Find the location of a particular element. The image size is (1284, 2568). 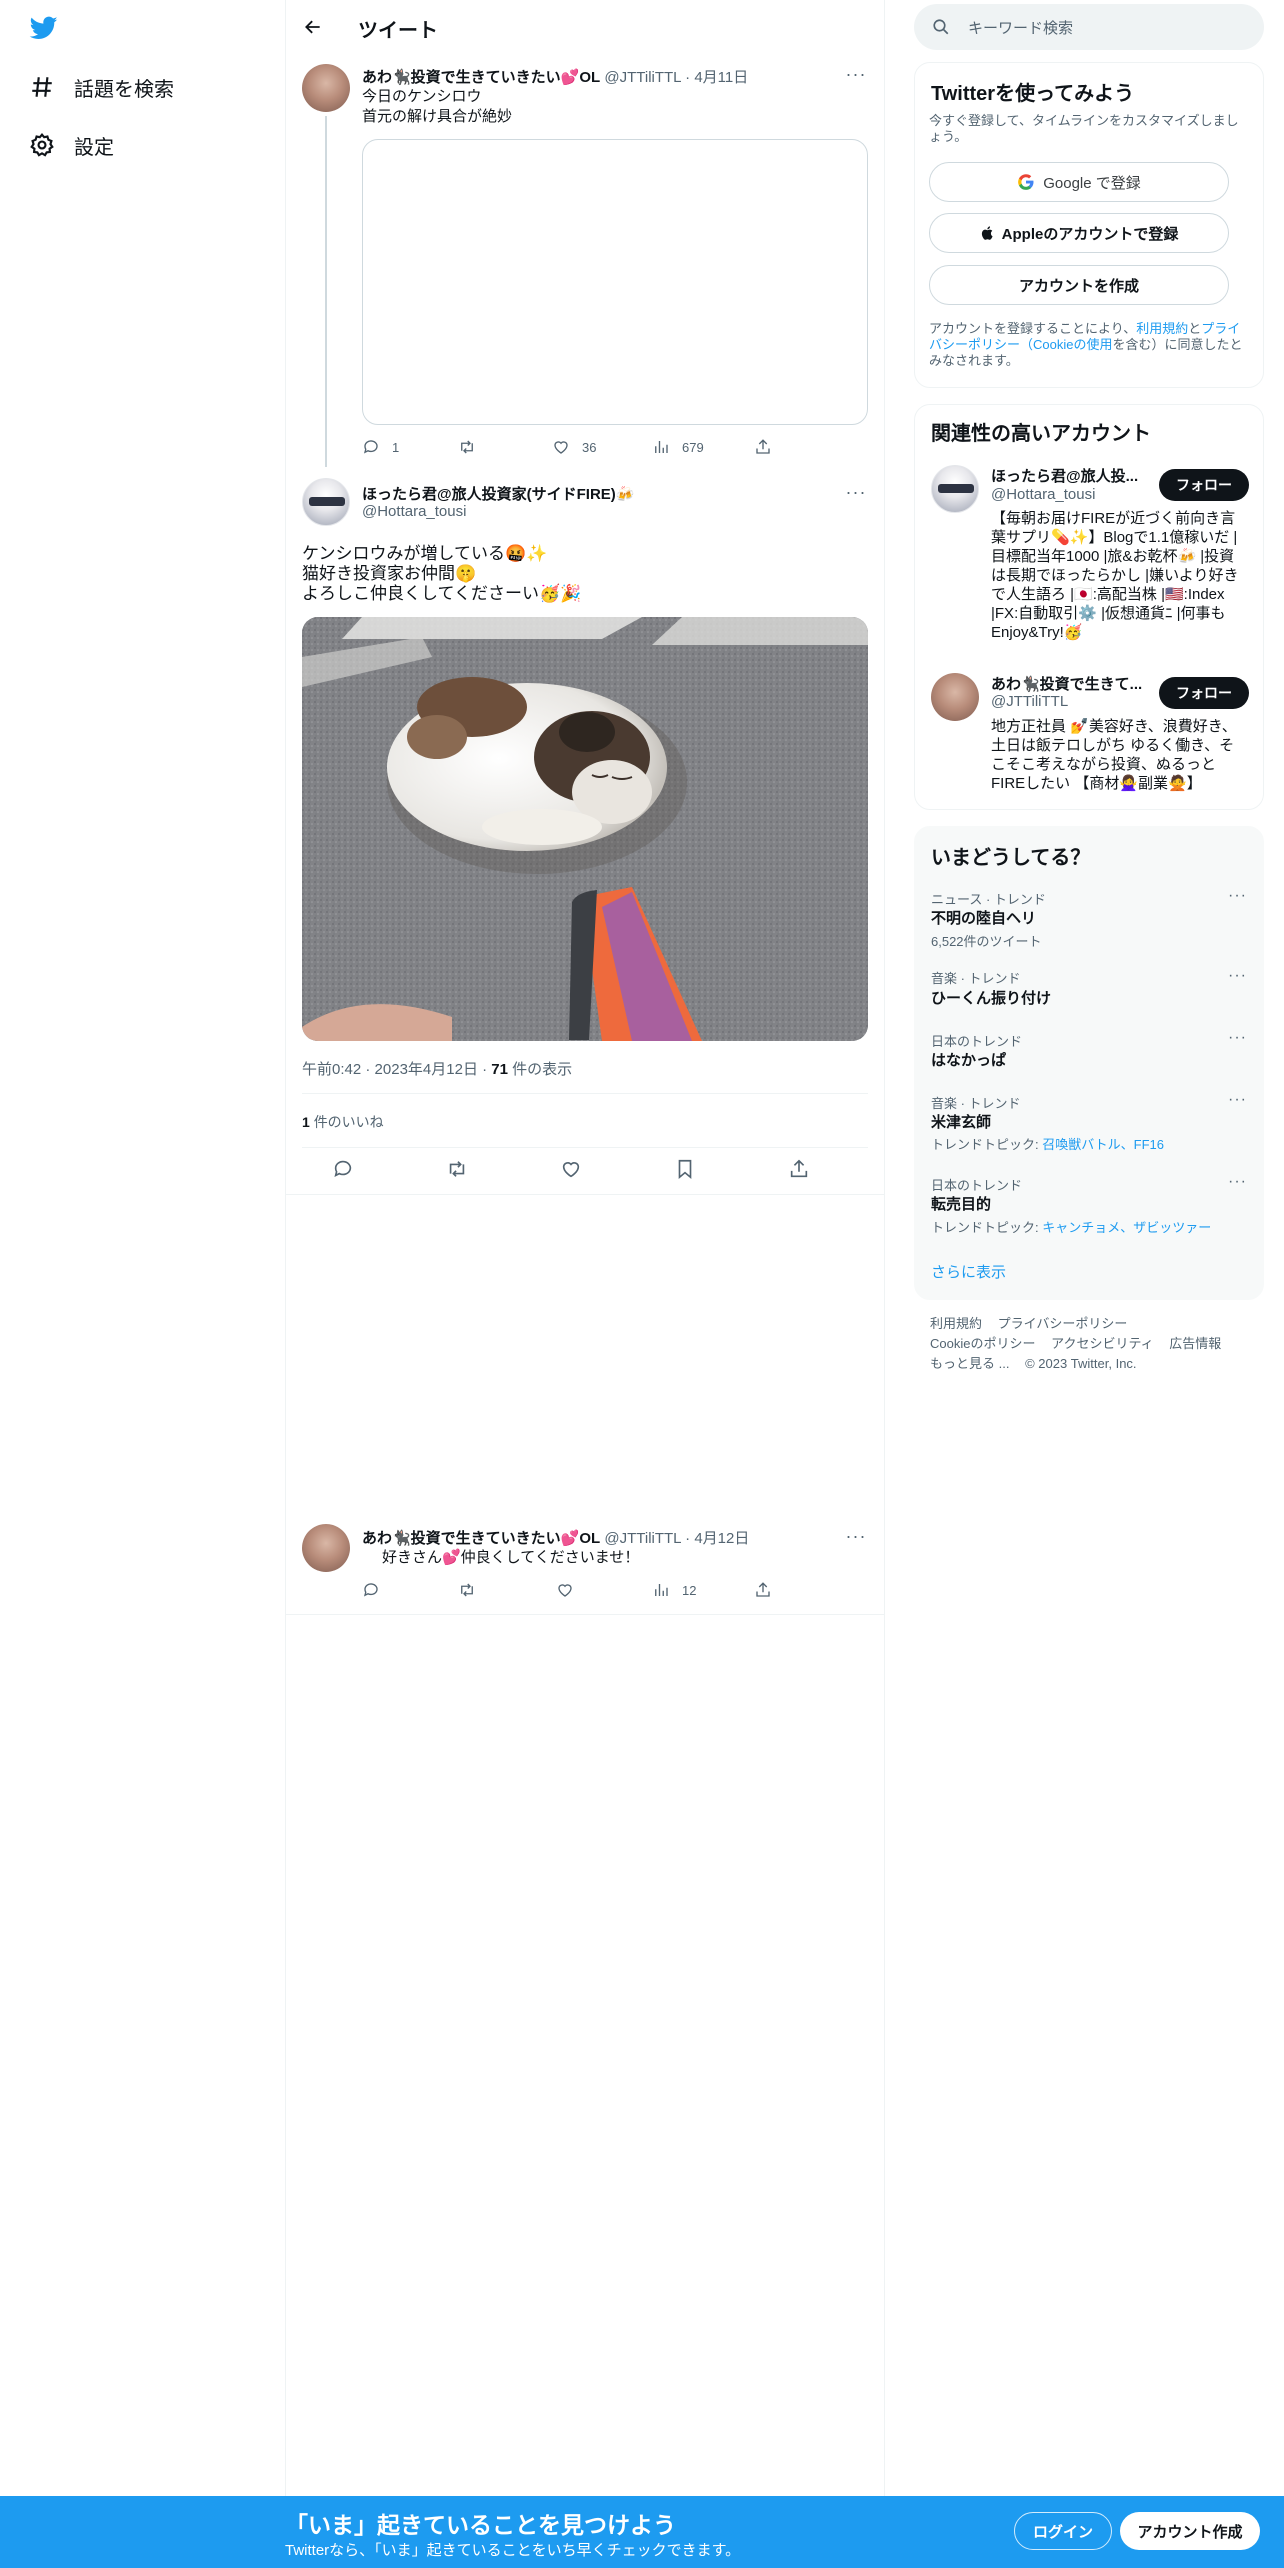

reply-button is located at coordinates (371, 1590).